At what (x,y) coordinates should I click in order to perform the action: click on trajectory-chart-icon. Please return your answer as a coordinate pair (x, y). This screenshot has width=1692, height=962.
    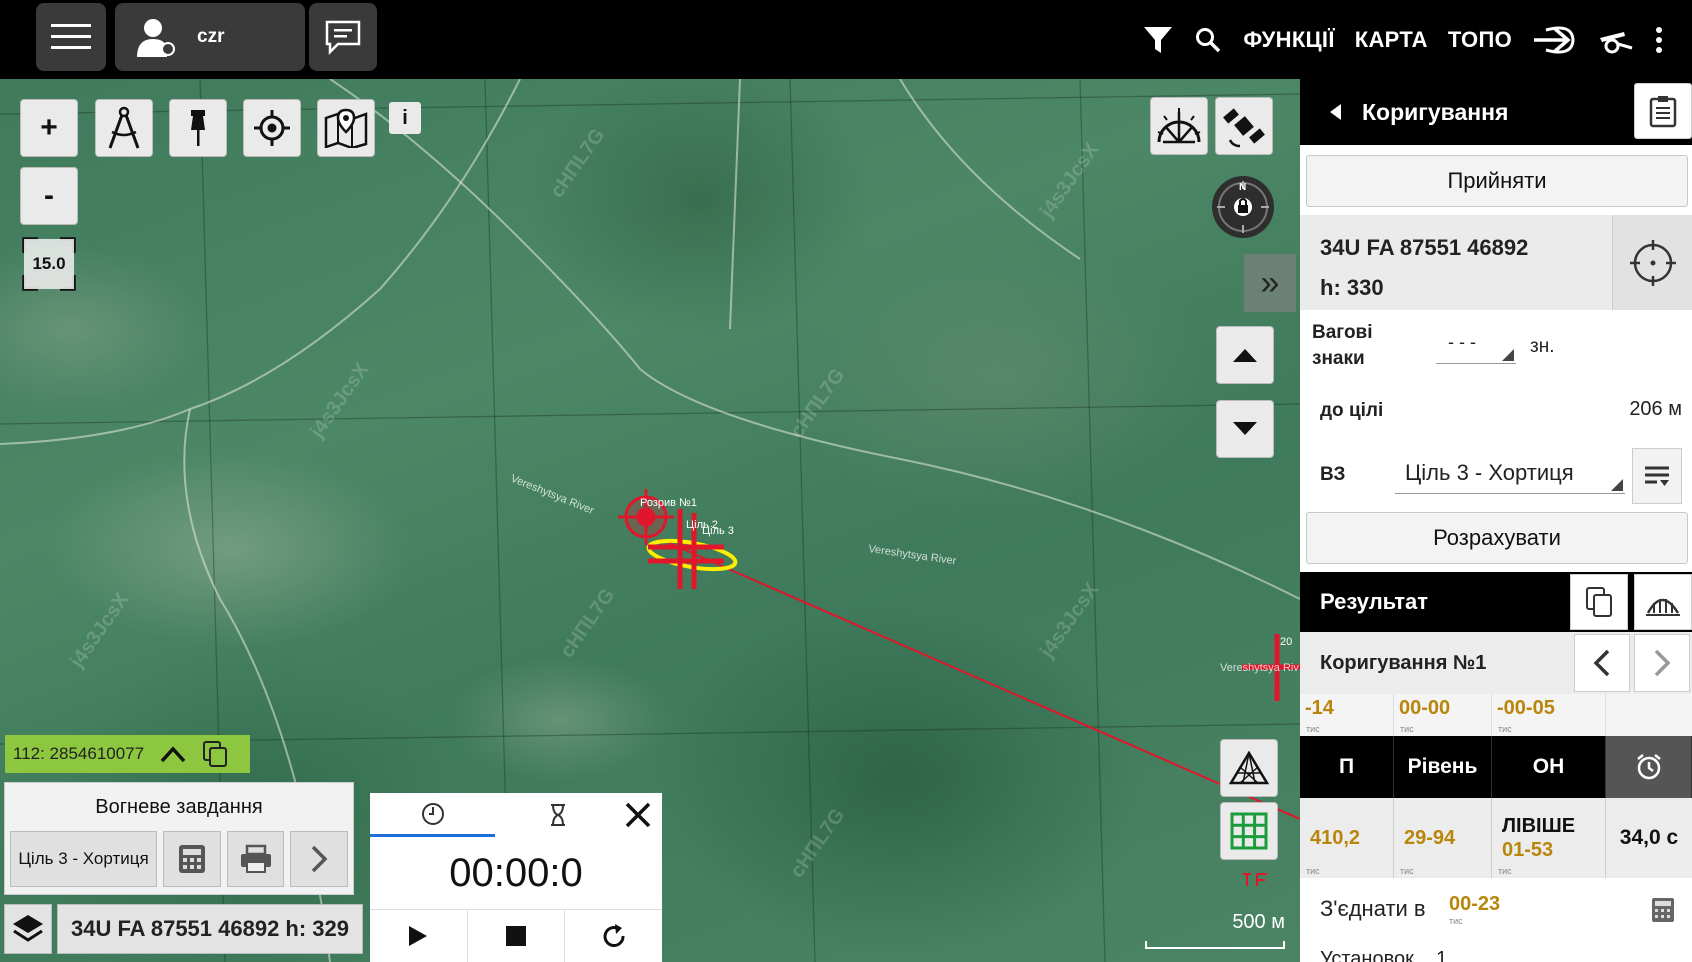
    Looking at the image, I should click on (1663, 607).